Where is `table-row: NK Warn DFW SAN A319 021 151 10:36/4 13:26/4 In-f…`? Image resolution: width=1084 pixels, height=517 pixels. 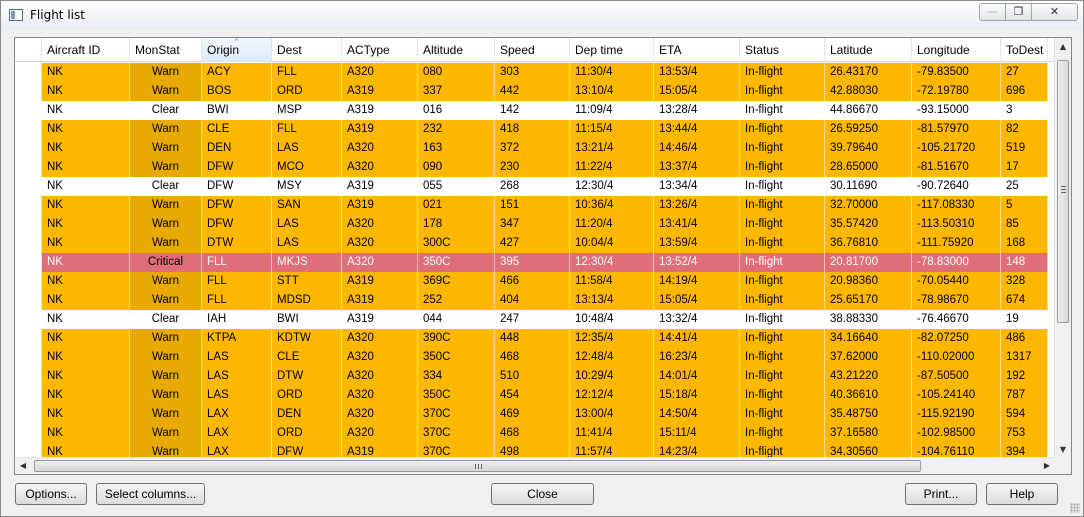
table-row: NK Warn DFW SAN A319 021 151 10:36/4 13:26/4 In-f… is located at coordinates (535, 205).